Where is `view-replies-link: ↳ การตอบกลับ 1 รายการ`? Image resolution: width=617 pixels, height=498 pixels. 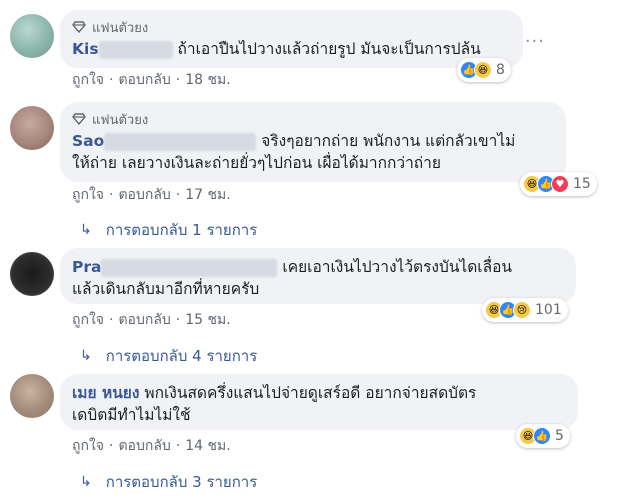 view-replies-link: ↳ การตอบกลับ 1 รายการ is located at coordinates (168, 230).